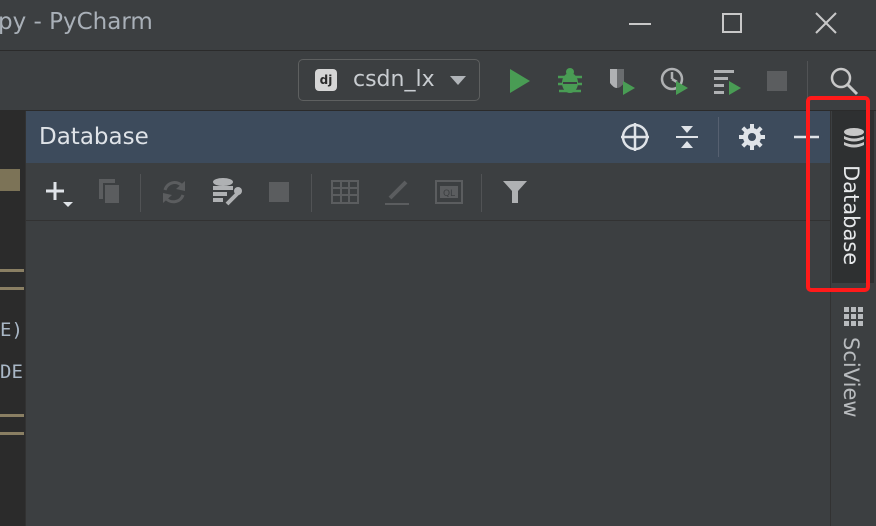  I want to click on edit-source-button, so click(397, 192).